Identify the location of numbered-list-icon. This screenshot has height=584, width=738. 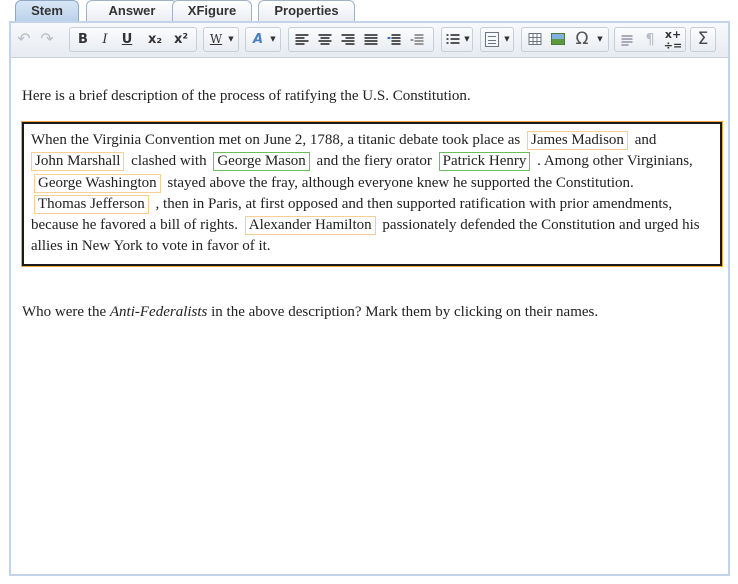
(453, 39).